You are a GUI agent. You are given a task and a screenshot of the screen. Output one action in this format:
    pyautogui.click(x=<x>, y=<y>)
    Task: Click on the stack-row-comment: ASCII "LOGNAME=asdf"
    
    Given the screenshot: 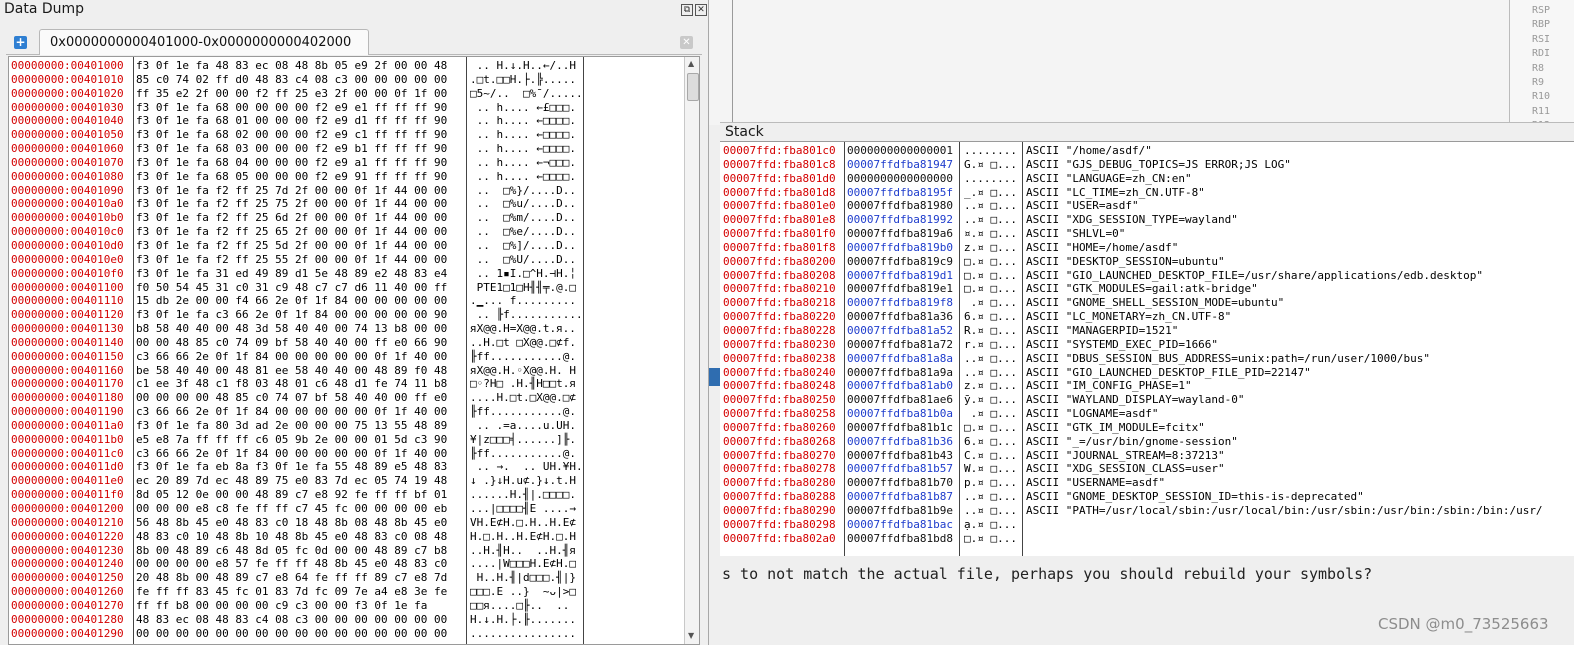 What is the action you would take?
    pyautogui.click(x=1284, y=414)
    